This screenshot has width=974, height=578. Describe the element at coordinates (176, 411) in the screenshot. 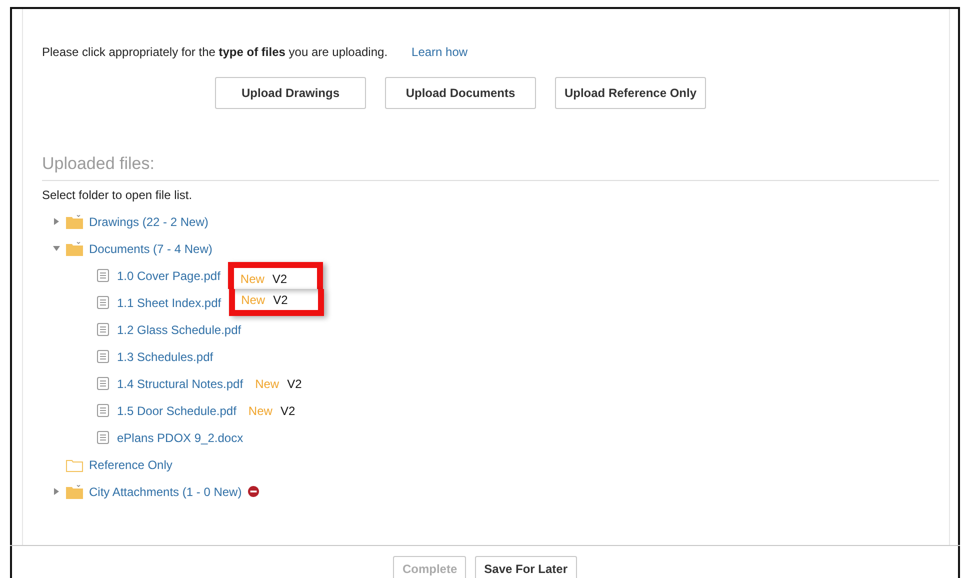

I see `file-name: 1.5 Door Schedule.pdf` at that location.